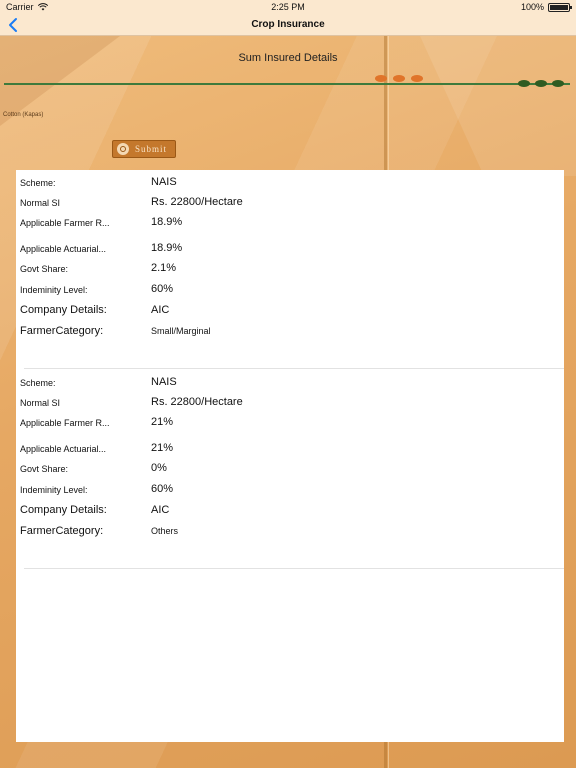 The width and height of the screenshot is (576, 768). I want to click on navigation-bar: Crop Insurance, so click(288, 25).